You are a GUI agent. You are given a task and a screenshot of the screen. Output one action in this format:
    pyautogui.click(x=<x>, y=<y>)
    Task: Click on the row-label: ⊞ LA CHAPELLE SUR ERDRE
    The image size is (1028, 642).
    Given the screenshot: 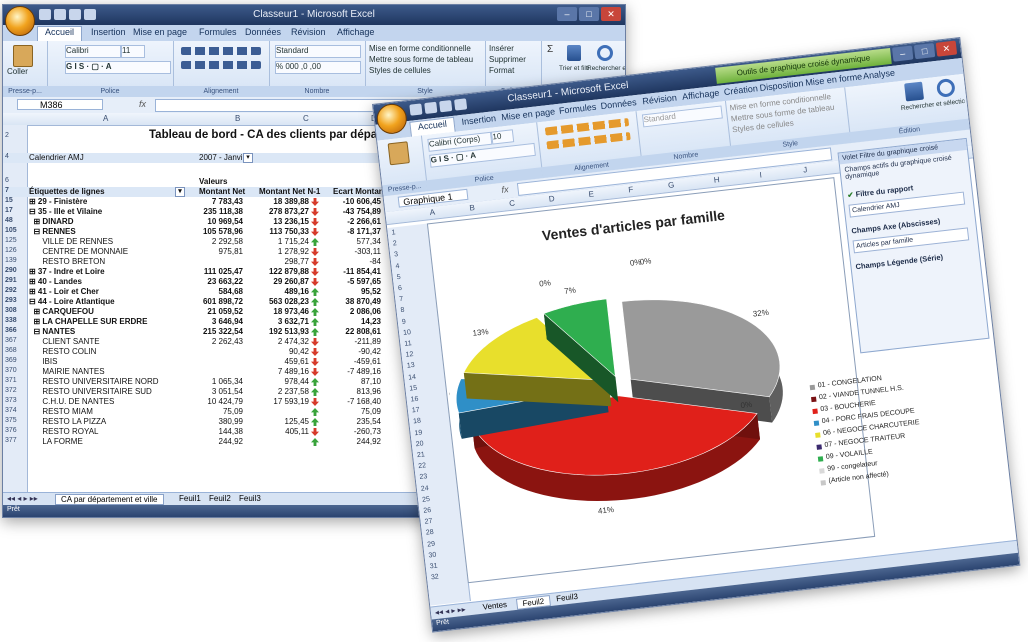 What is the action you would take?
    pyautogui.click(x=88, y=321)
    